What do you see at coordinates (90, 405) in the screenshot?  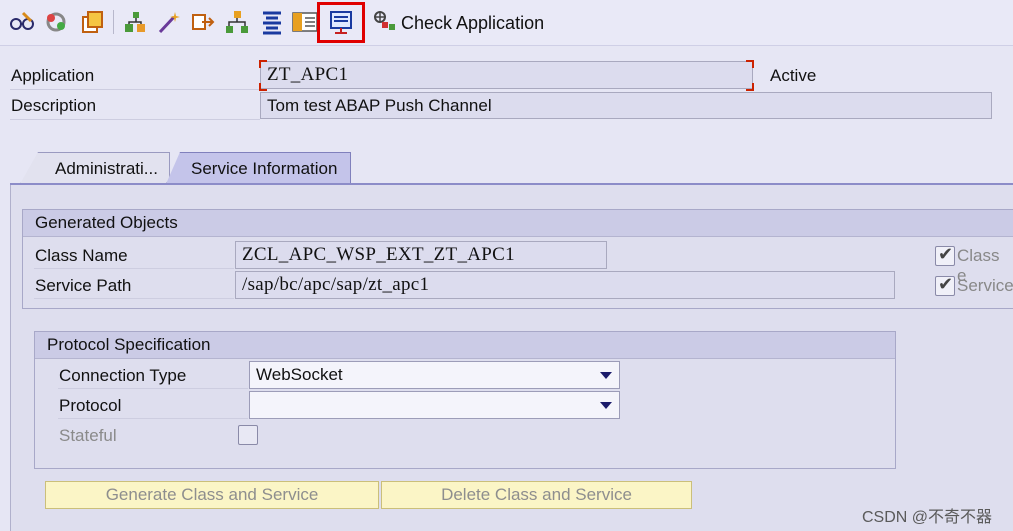 I see `protocol-label: Protocol` at bounding box center [90, 405].